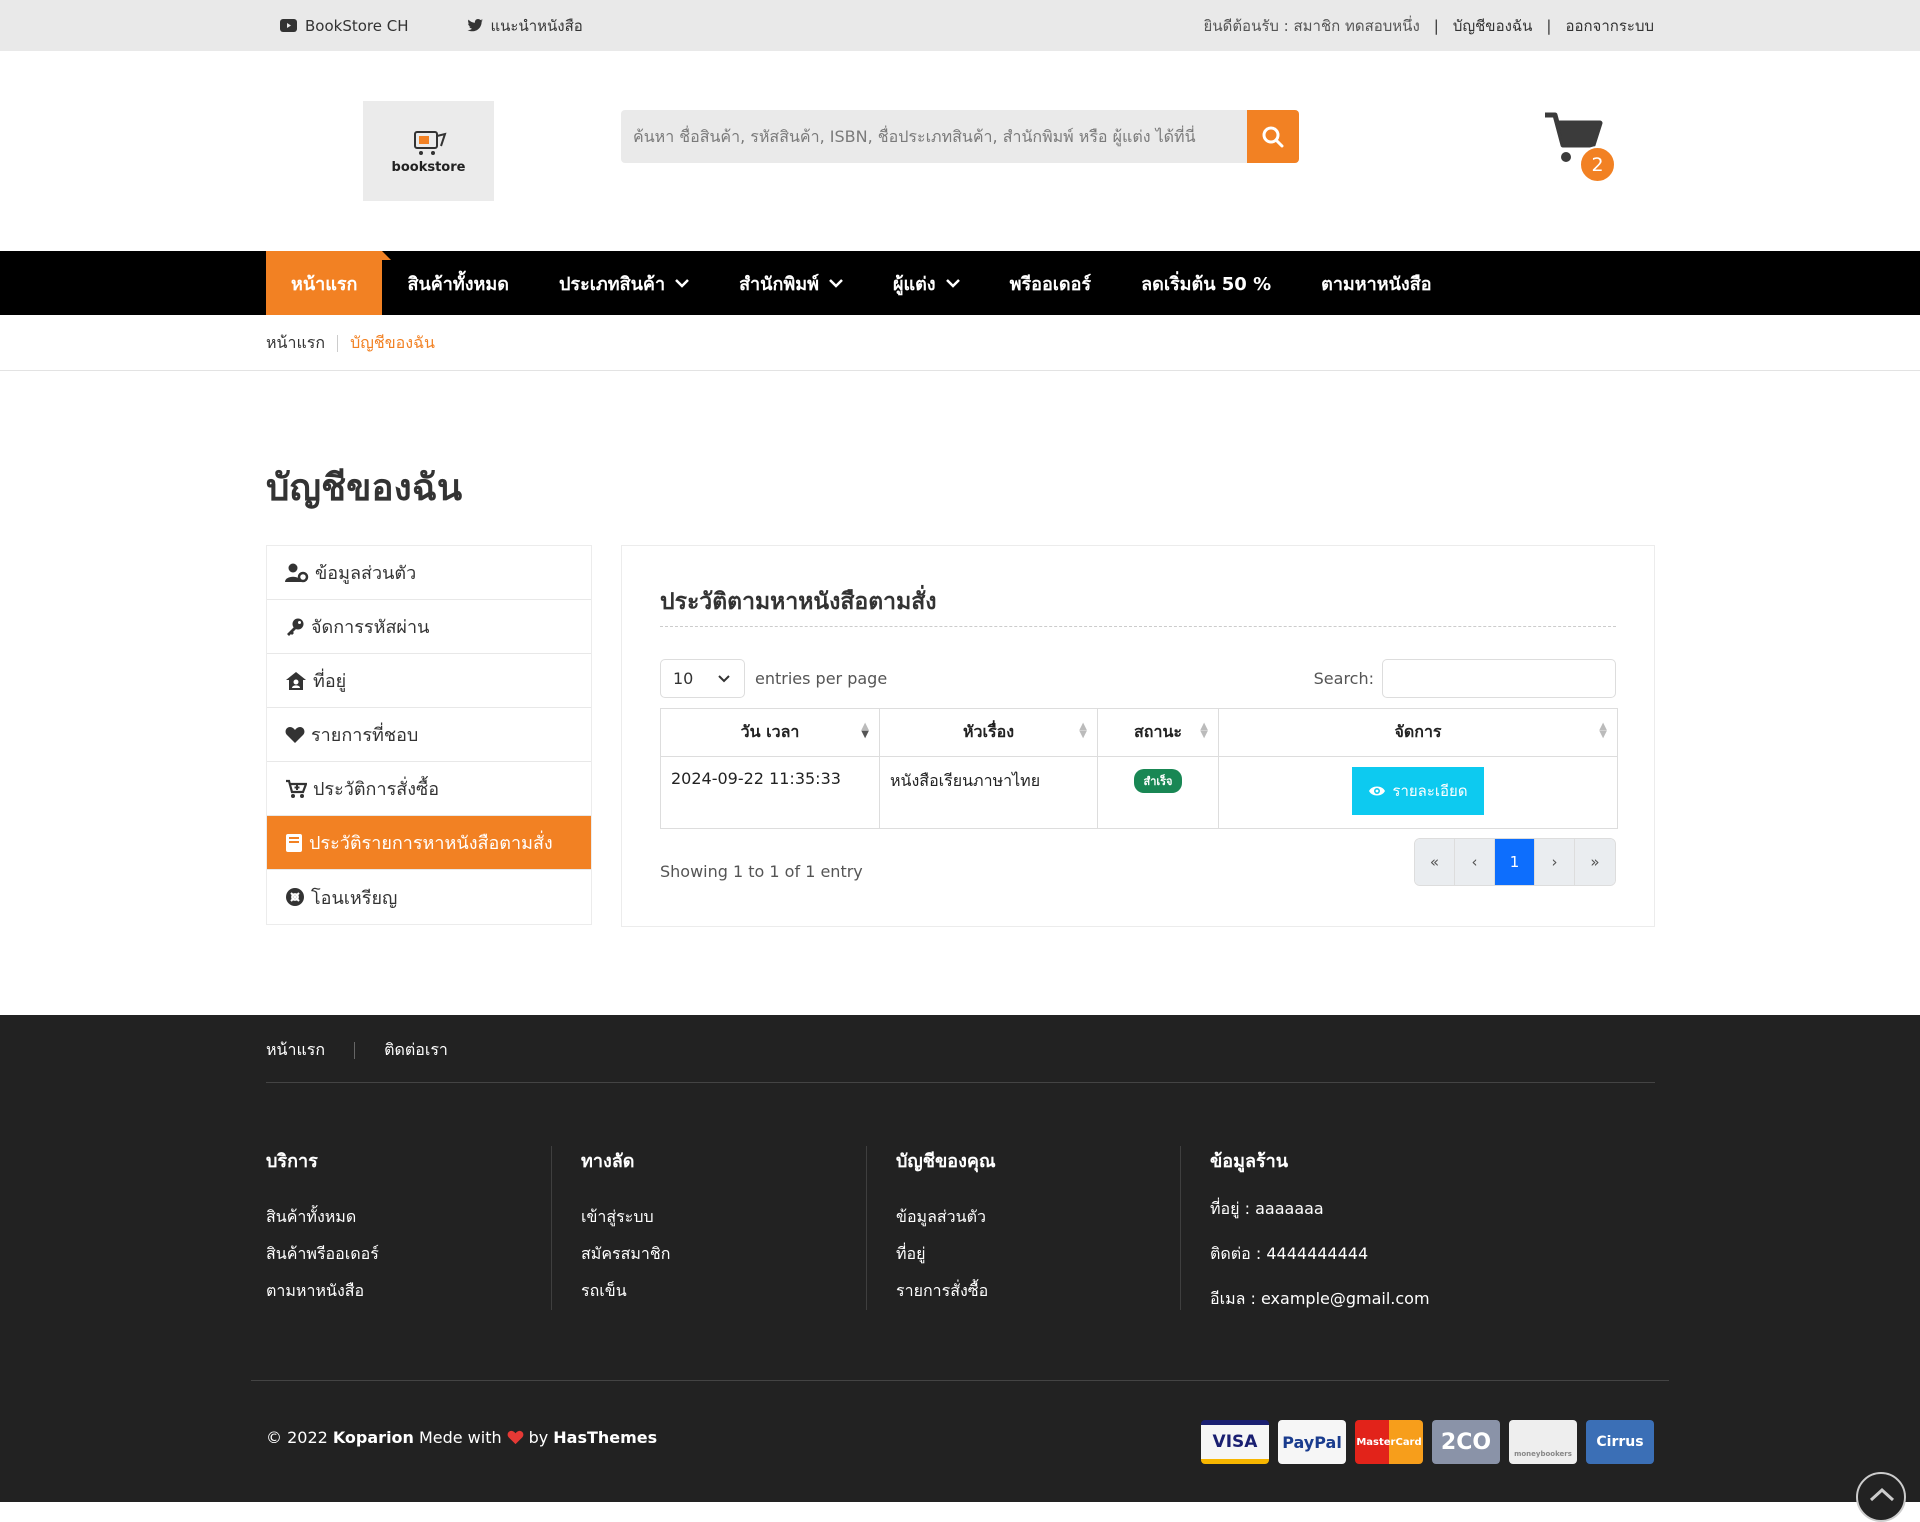 This screenshot has height=1522, width=1920. Describe the element at coordinates (1609, 26) in the screenshot. I see `logout-link: ออกจากระบบ` at that location.